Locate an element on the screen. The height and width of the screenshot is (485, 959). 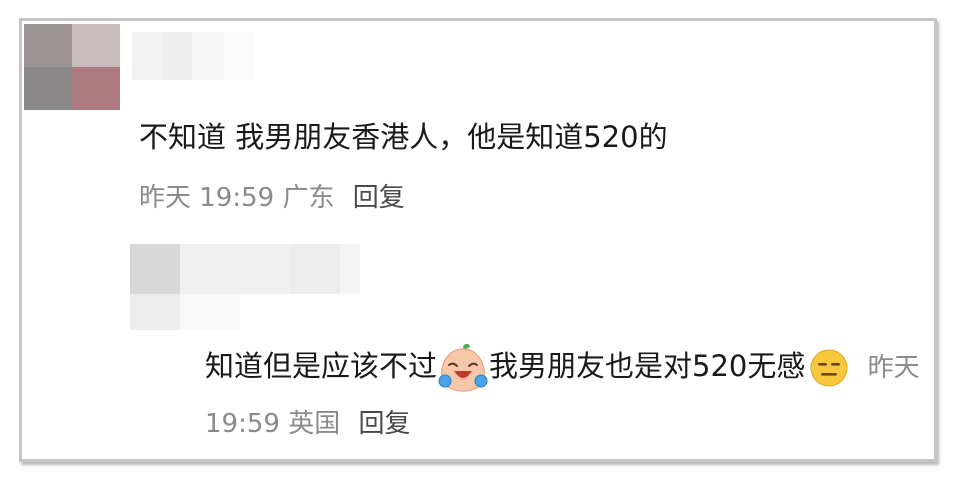
laughing-crying-peach-icon is located at coordinates (463, 368).